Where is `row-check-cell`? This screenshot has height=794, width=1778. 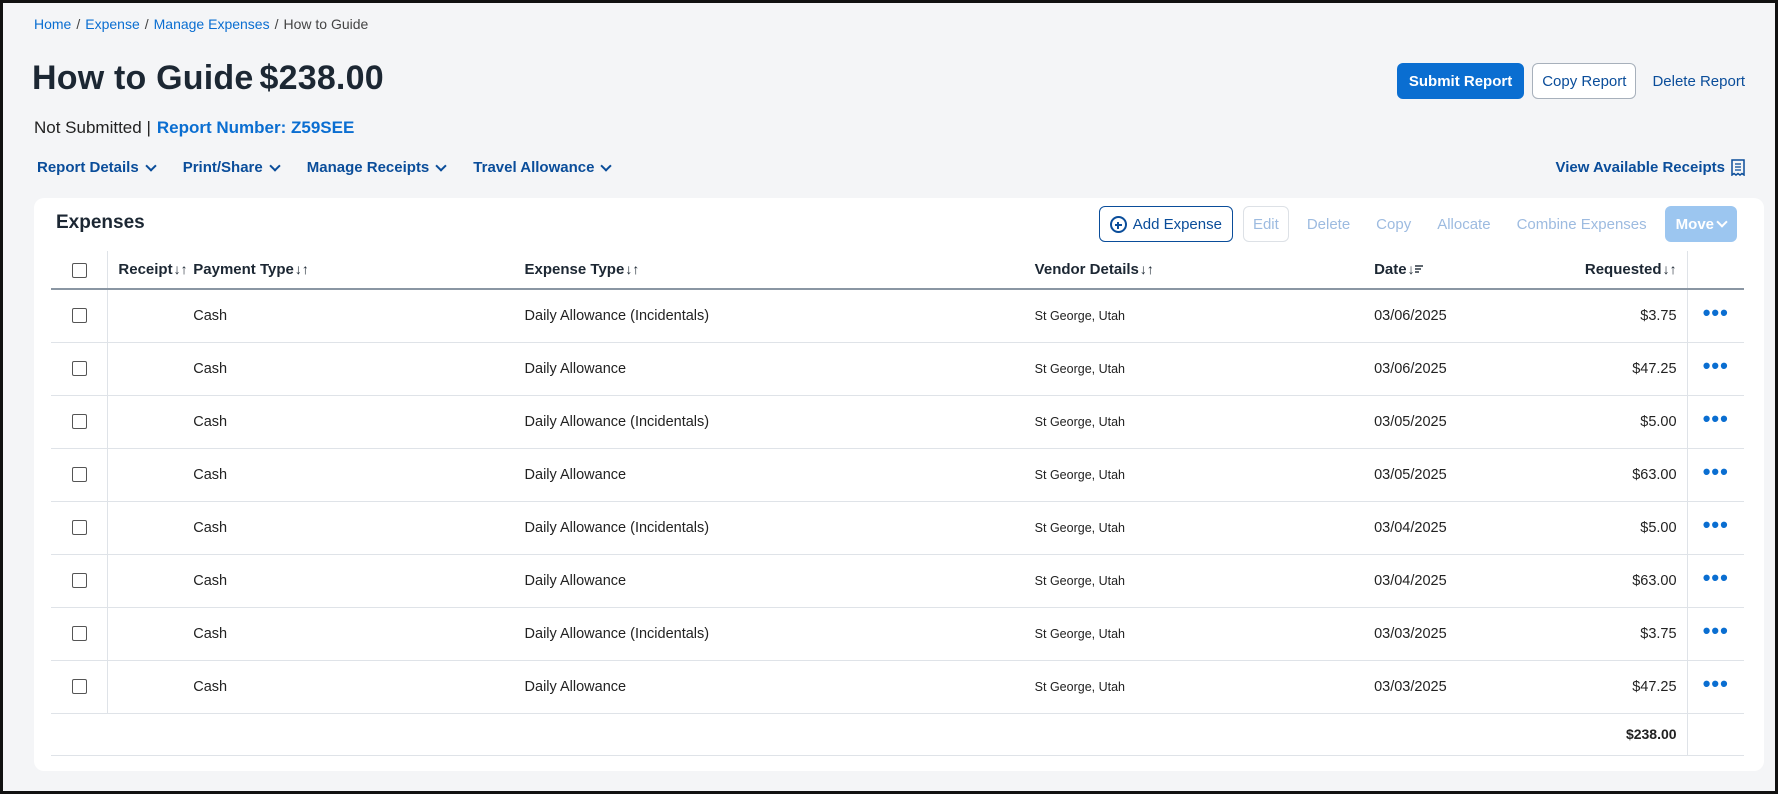
row-check-cell is located at coordinates (80, 369).